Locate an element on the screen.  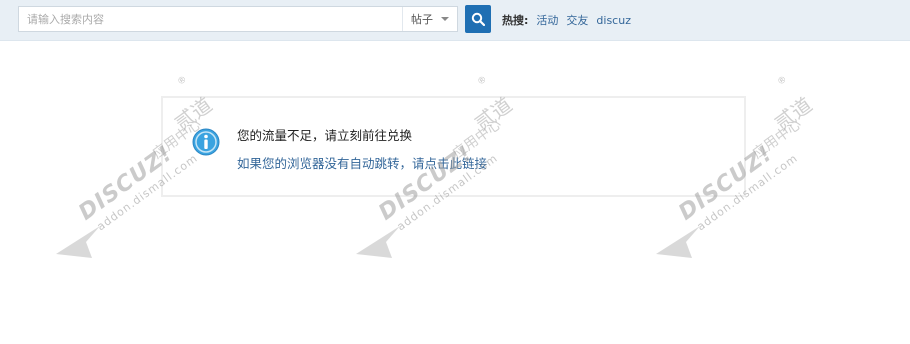
chevron-down-icon is located at coordinates (445, 19).